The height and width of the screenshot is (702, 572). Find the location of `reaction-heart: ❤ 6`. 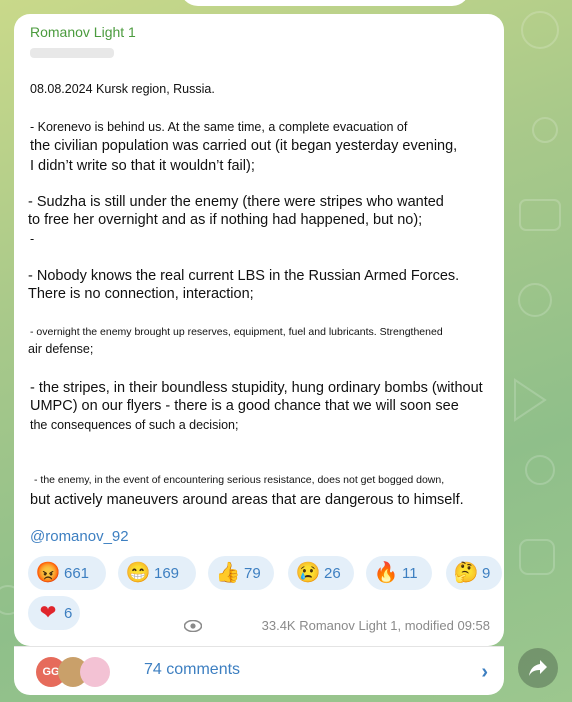

reaction-heart: ❤ 6 is located at coordinates (54, 613).